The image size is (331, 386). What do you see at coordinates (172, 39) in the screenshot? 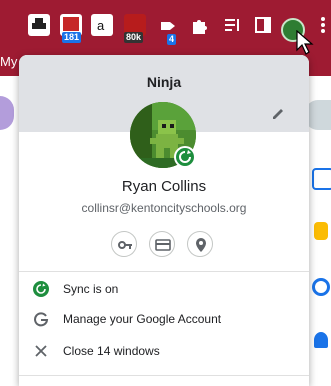
I see `extension-badge: 4` at bounding box center [172, 39].